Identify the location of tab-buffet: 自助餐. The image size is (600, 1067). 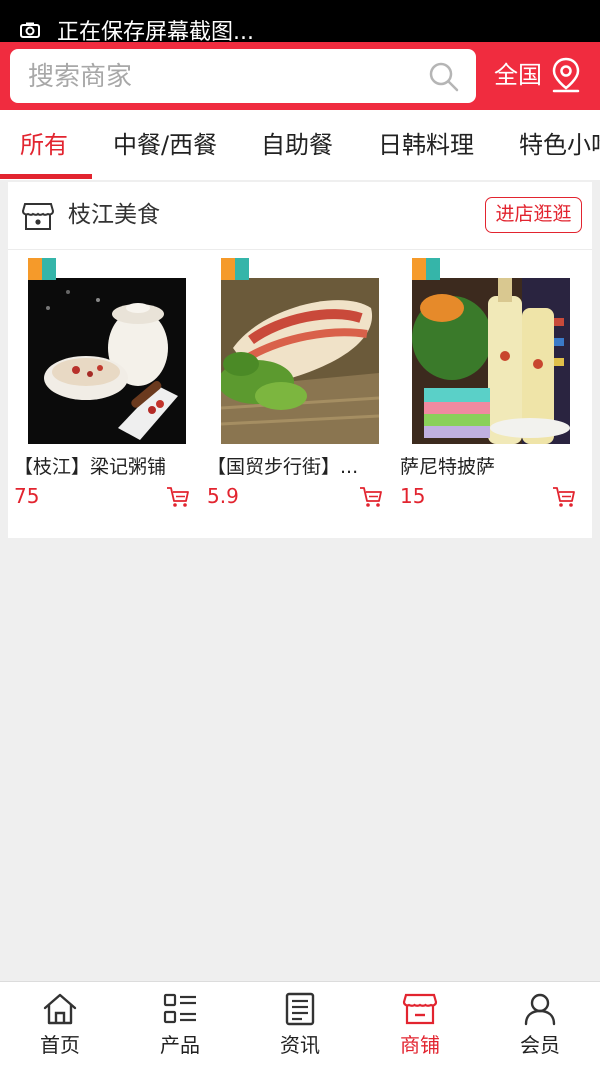
(297, 145).